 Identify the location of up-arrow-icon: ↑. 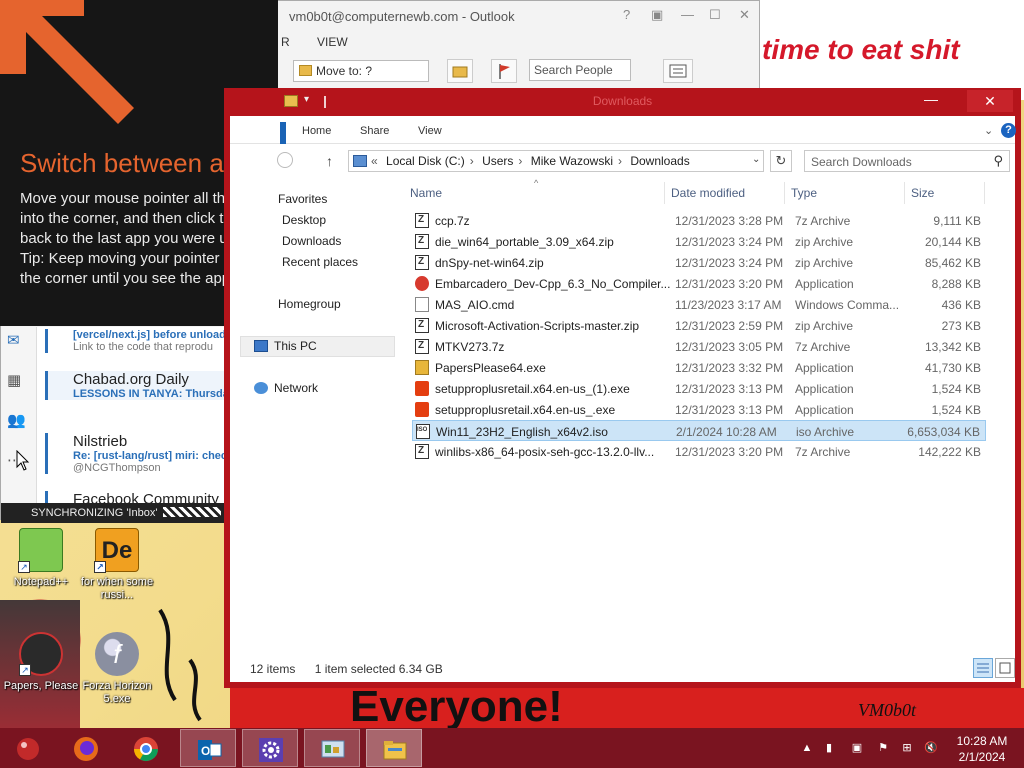
(329, 161).